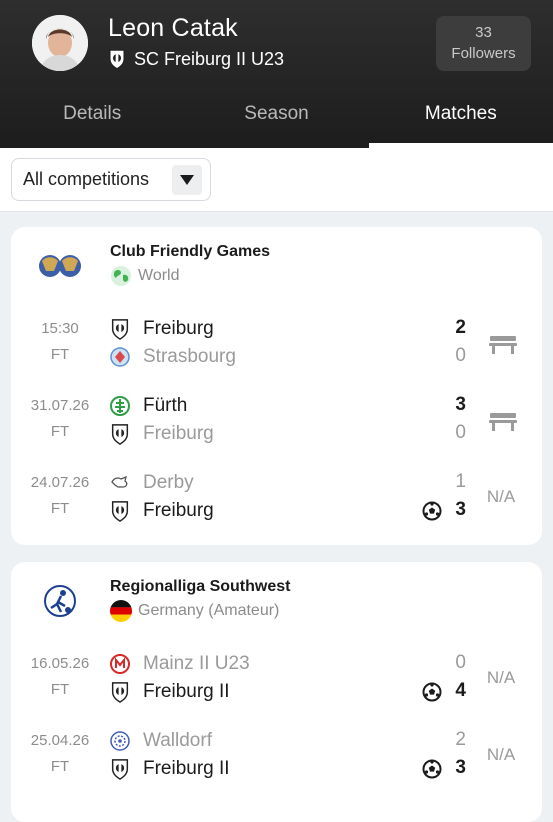 The image size is (553, 822). I want to click on competition-dropdown: All competitions, so click(111, 179).